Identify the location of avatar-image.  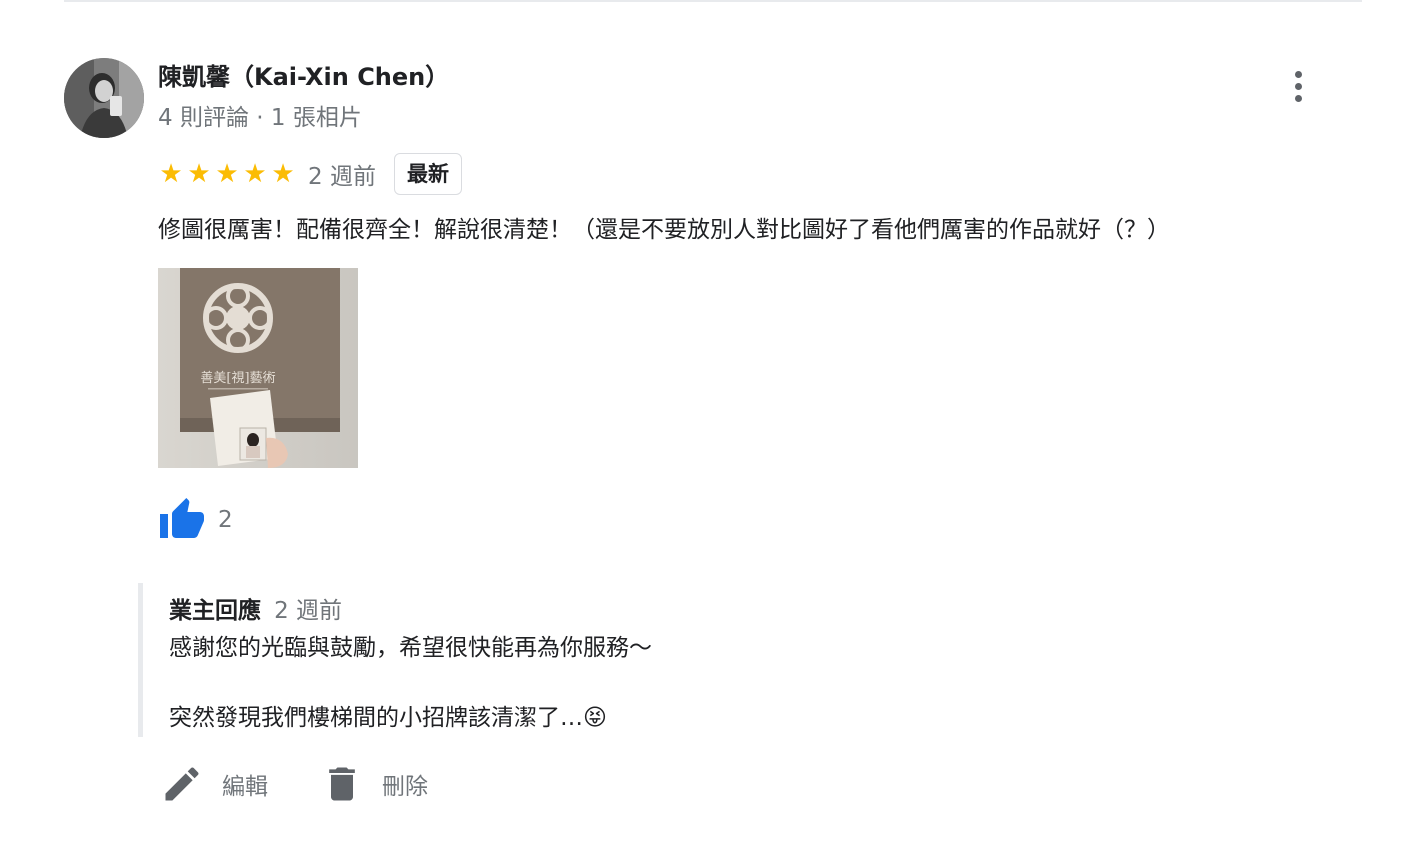
(104, 98).